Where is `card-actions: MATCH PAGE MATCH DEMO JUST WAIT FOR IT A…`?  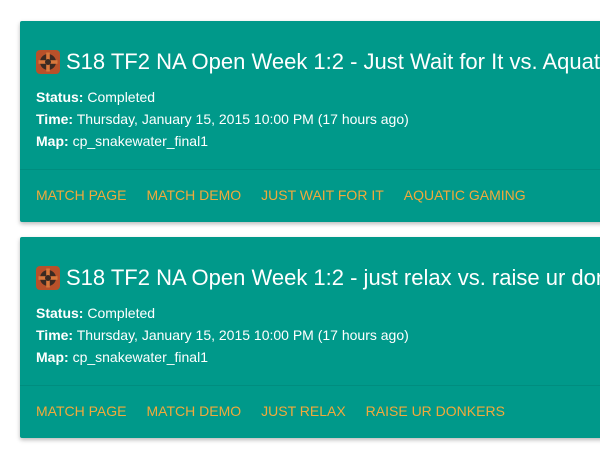
card-actions: MATCH PAGE MATCH DEMO JUST WAIT FOR IT A… is located at coordinates (291, 195).